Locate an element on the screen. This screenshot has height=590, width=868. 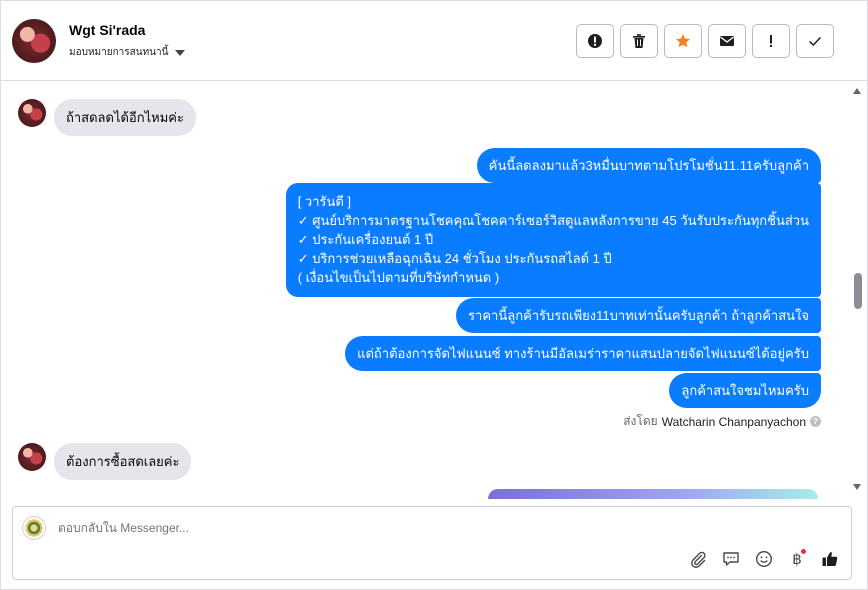
star-icon is located at coordinates (683, 41).